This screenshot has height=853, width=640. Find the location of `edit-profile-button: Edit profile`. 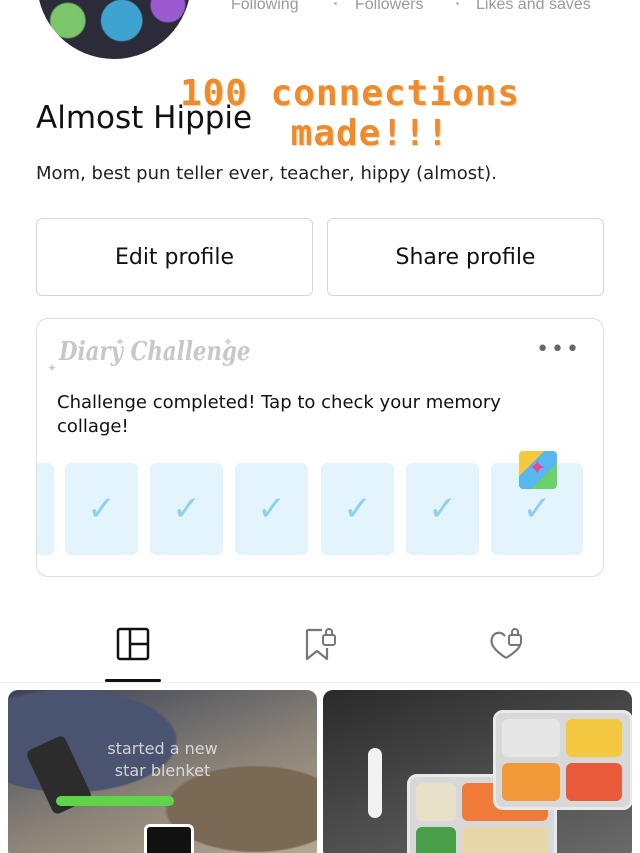

edit-profile-button: Edit profile is located at coordinates (174, 257).